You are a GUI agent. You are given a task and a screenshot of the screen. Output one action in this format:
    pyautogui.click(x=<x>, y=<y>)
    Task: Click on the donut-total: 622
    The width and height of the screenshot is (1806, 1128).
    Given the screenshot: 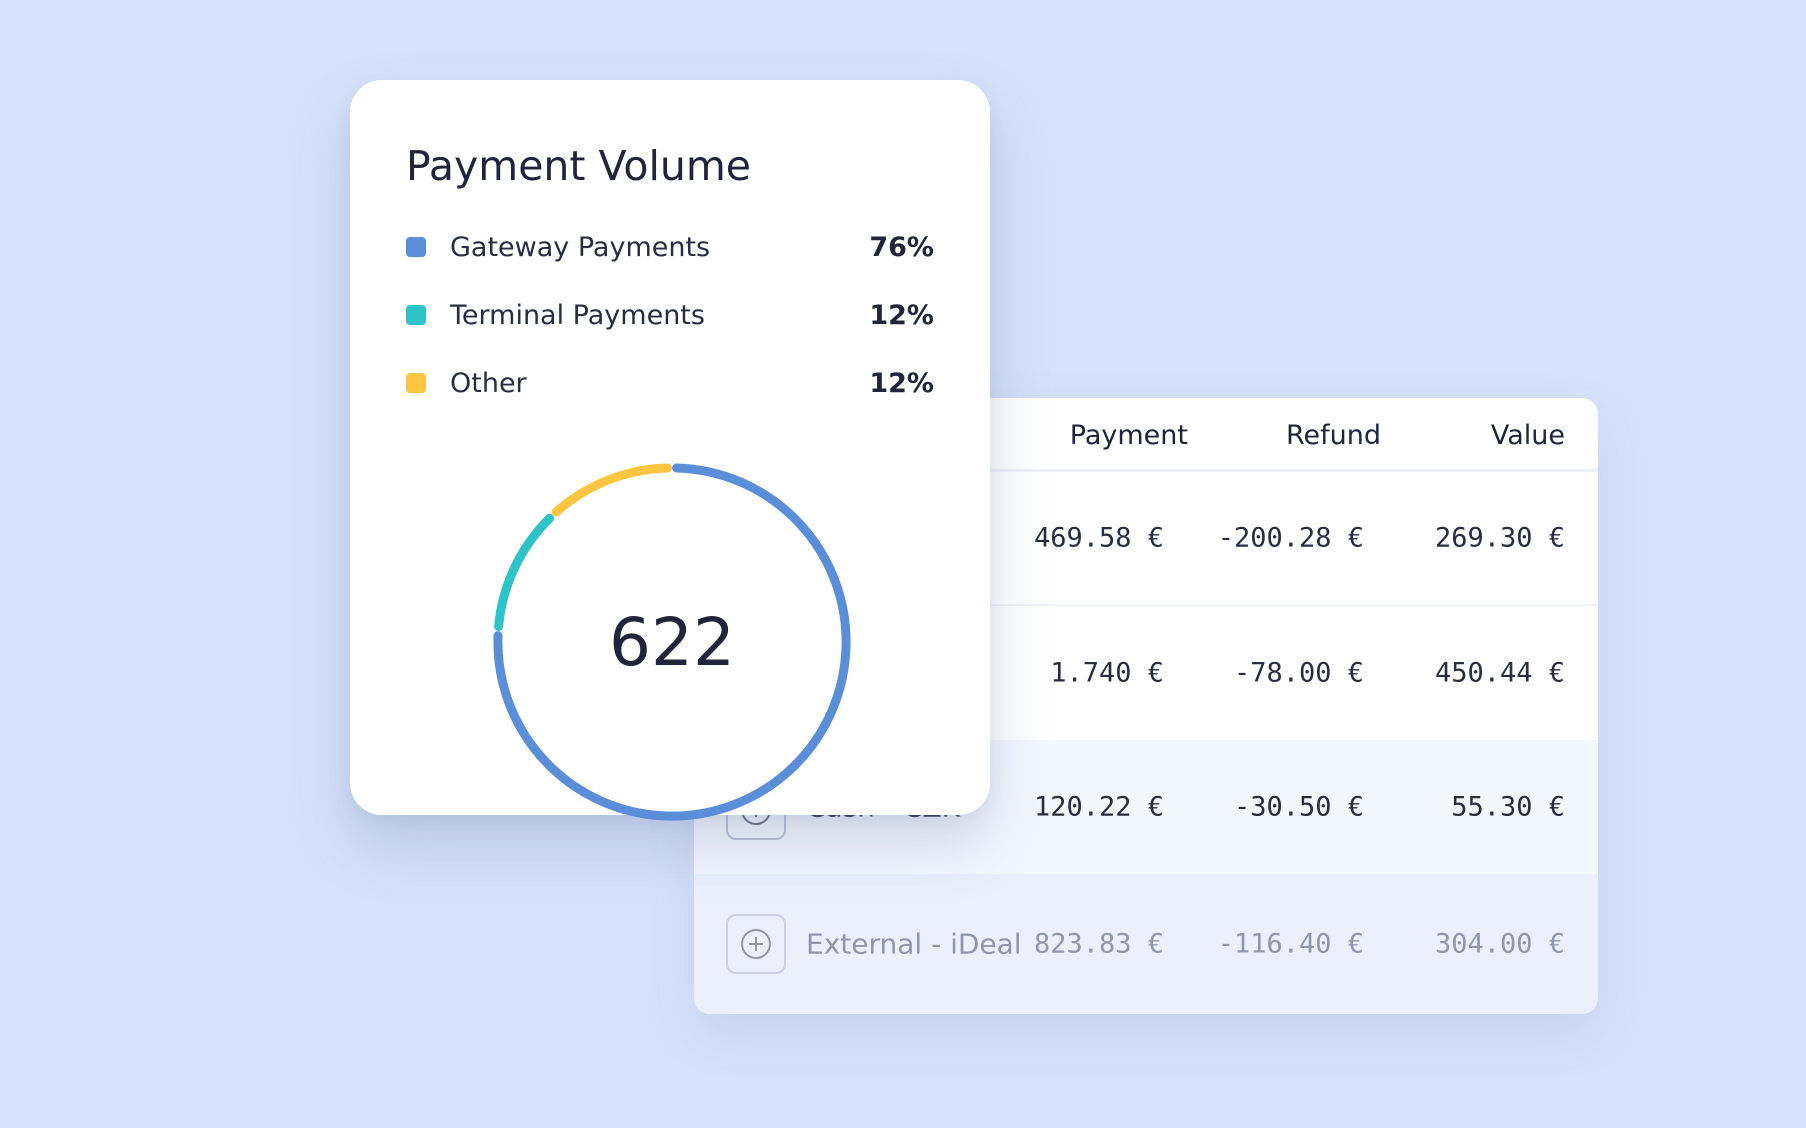 What is the action you would take?
    pyautogui.click(x=672, y=642)
    